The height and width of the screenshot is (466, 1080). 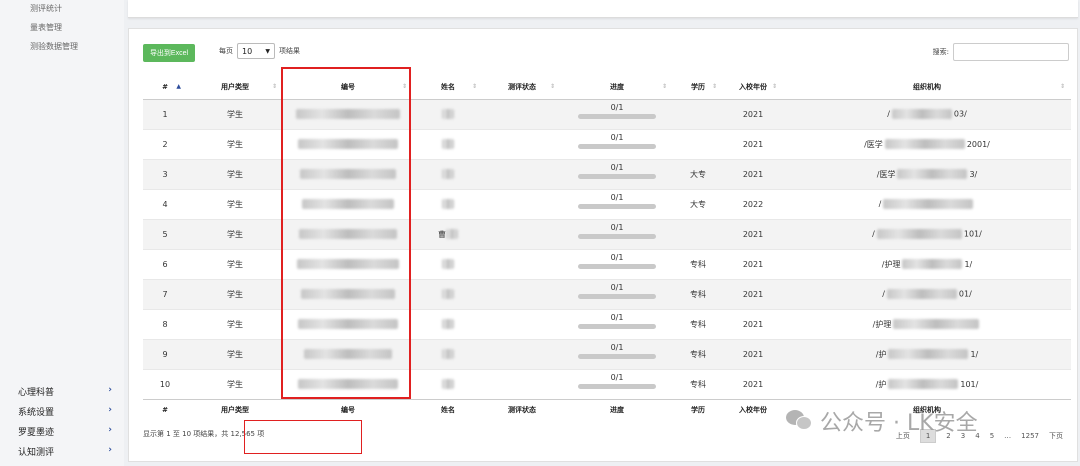 What do you see at coordinates (873, 144) in the screenshot?
I see `org-start: /医学` at bounding box center [873, 144].